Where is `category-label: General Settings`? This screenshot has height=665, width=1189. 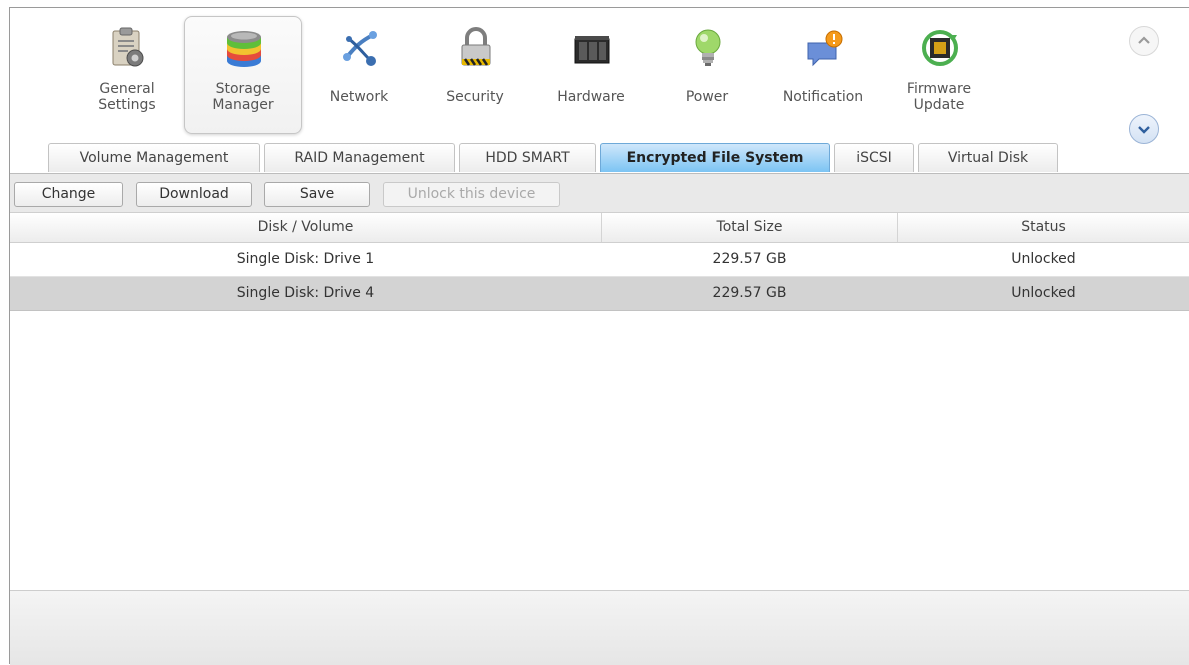
category-label: General Settings is located at coordinates (127, 97).